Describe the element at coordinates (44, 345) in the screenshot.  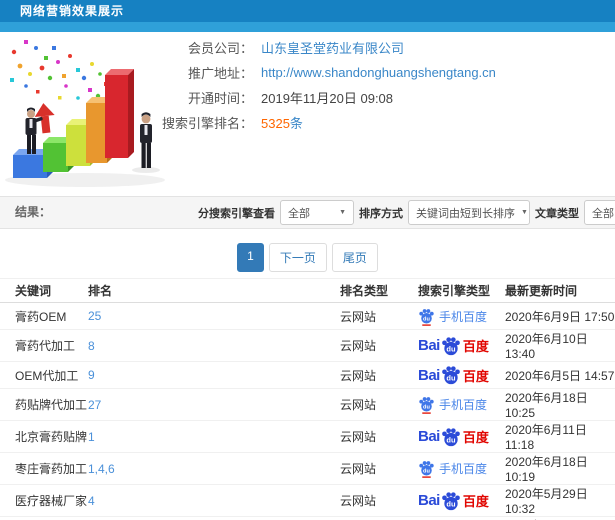
I see `keyword-cell: 膏药代加工` at that location.